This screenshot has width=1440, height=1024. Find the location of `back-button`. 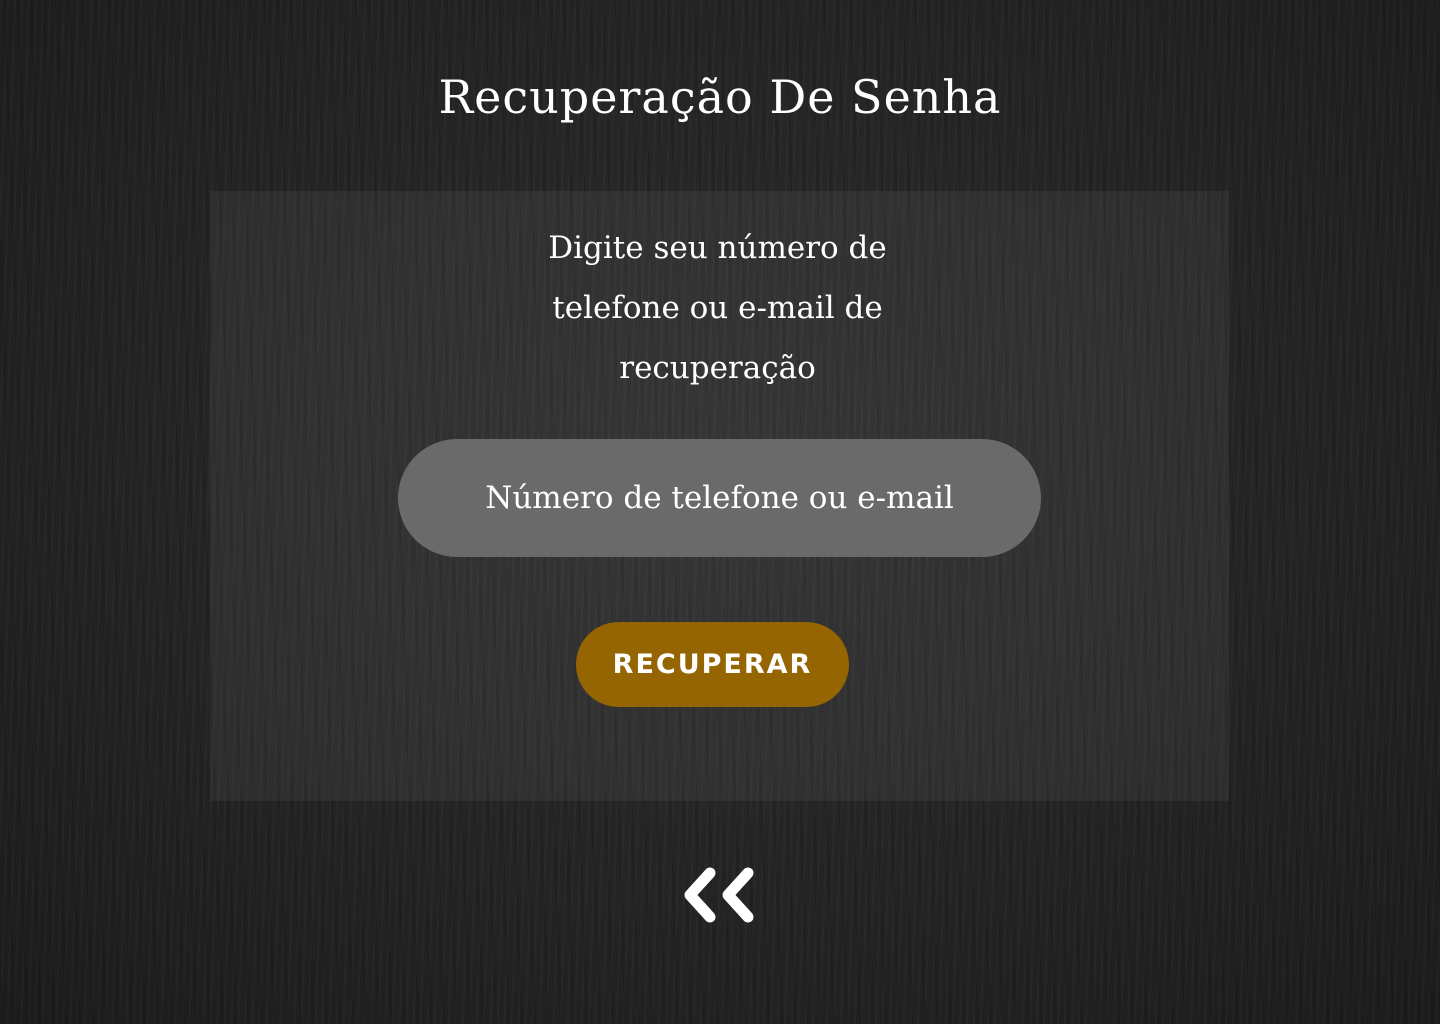

back-button is located at coordinates (720, 895).